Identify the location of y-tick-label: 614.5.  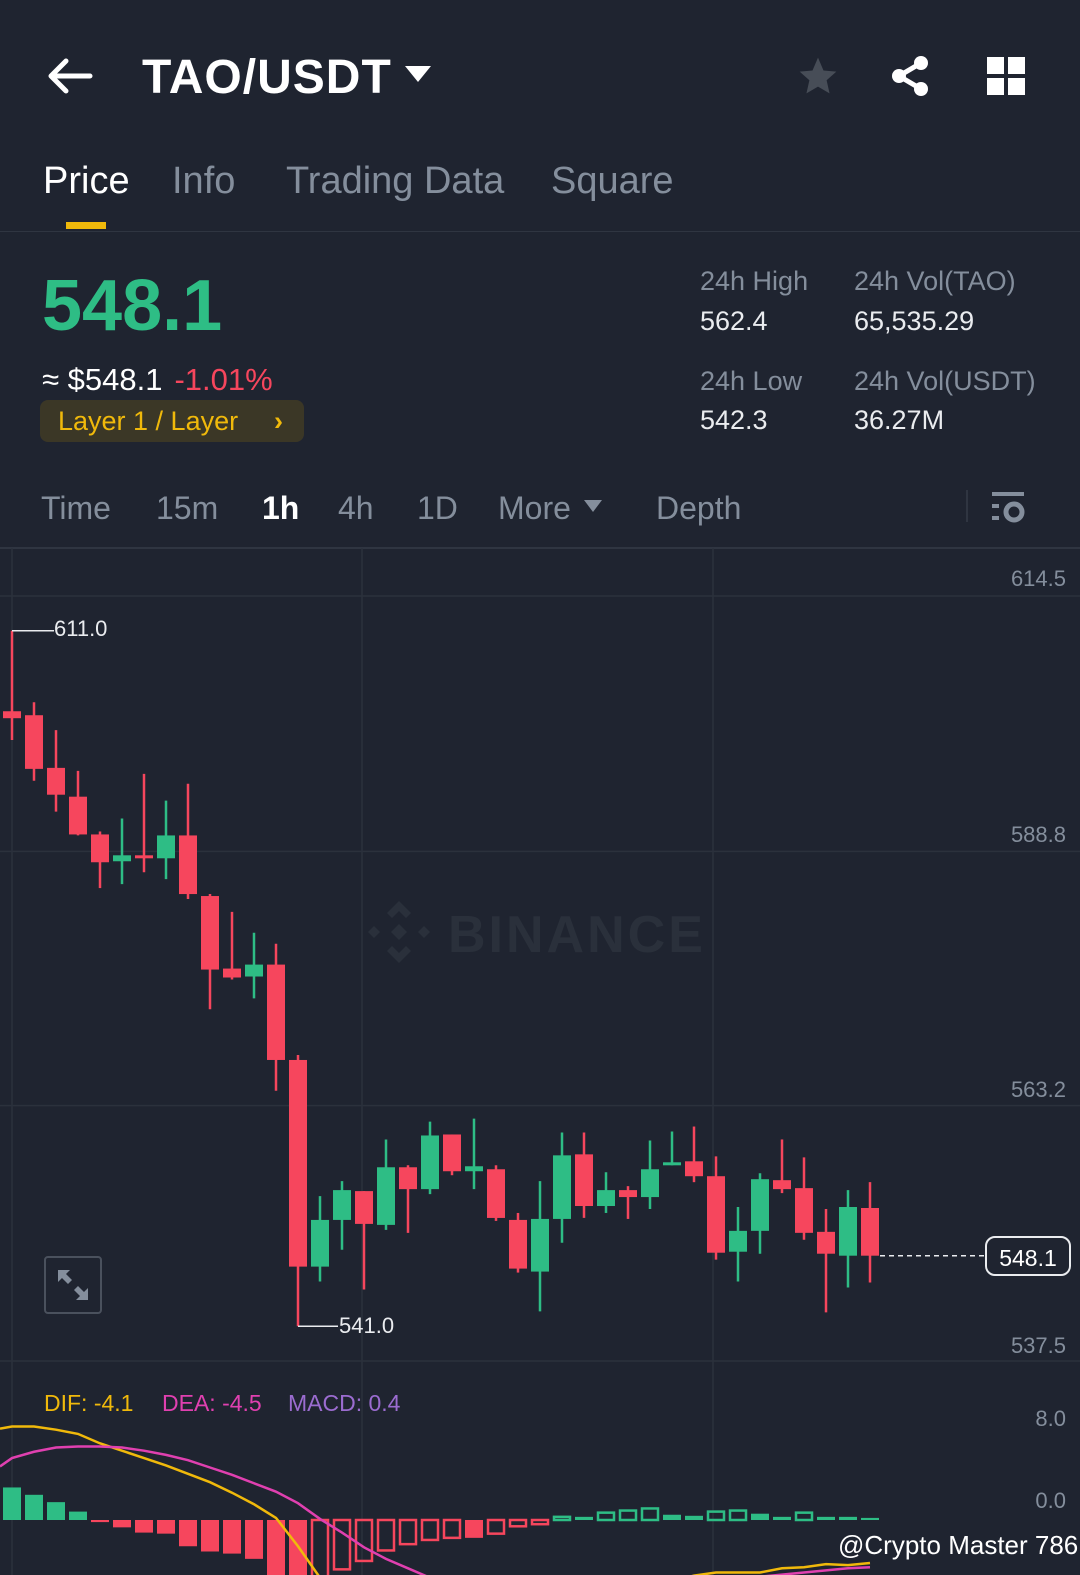
(1038, 578).